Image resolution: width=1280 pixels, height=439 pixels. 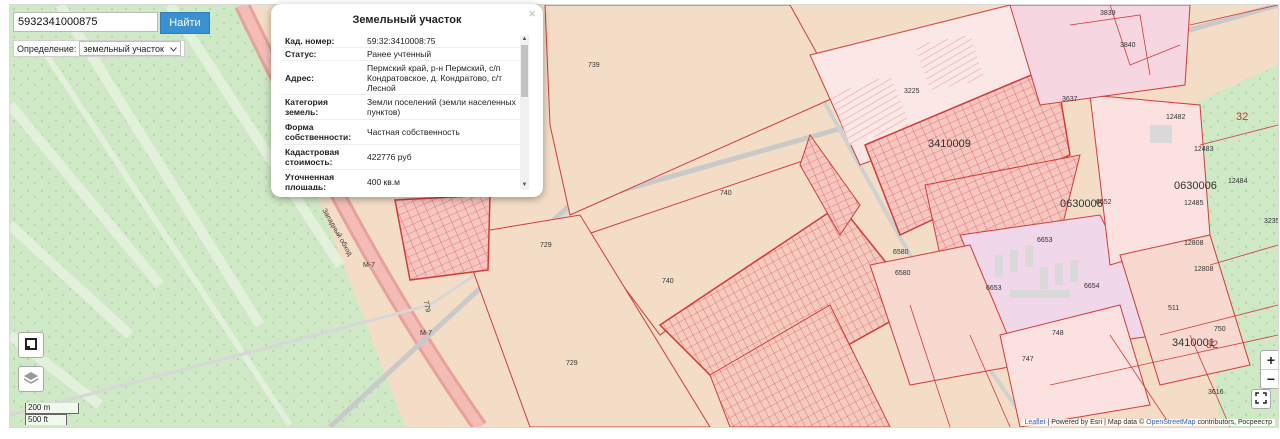 I want to click on definition-select-row: Определение: земельный участок, so click(x=99, y=48).